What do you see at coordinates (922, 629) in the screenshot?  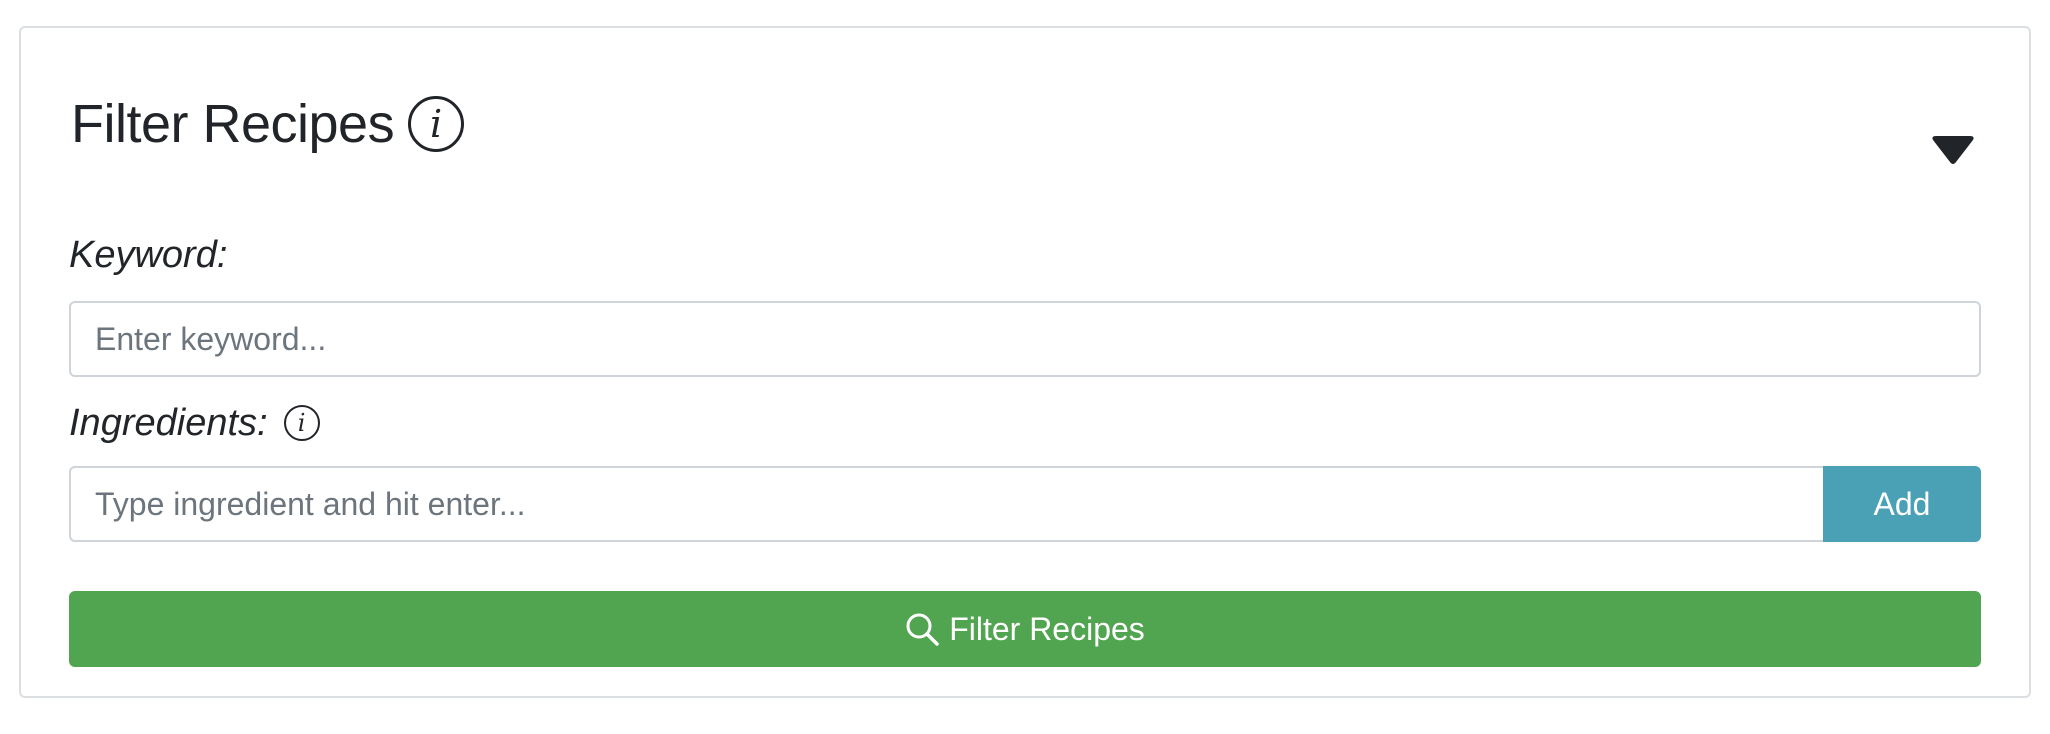 I see `search-icon` at bounding box center [922, 629].